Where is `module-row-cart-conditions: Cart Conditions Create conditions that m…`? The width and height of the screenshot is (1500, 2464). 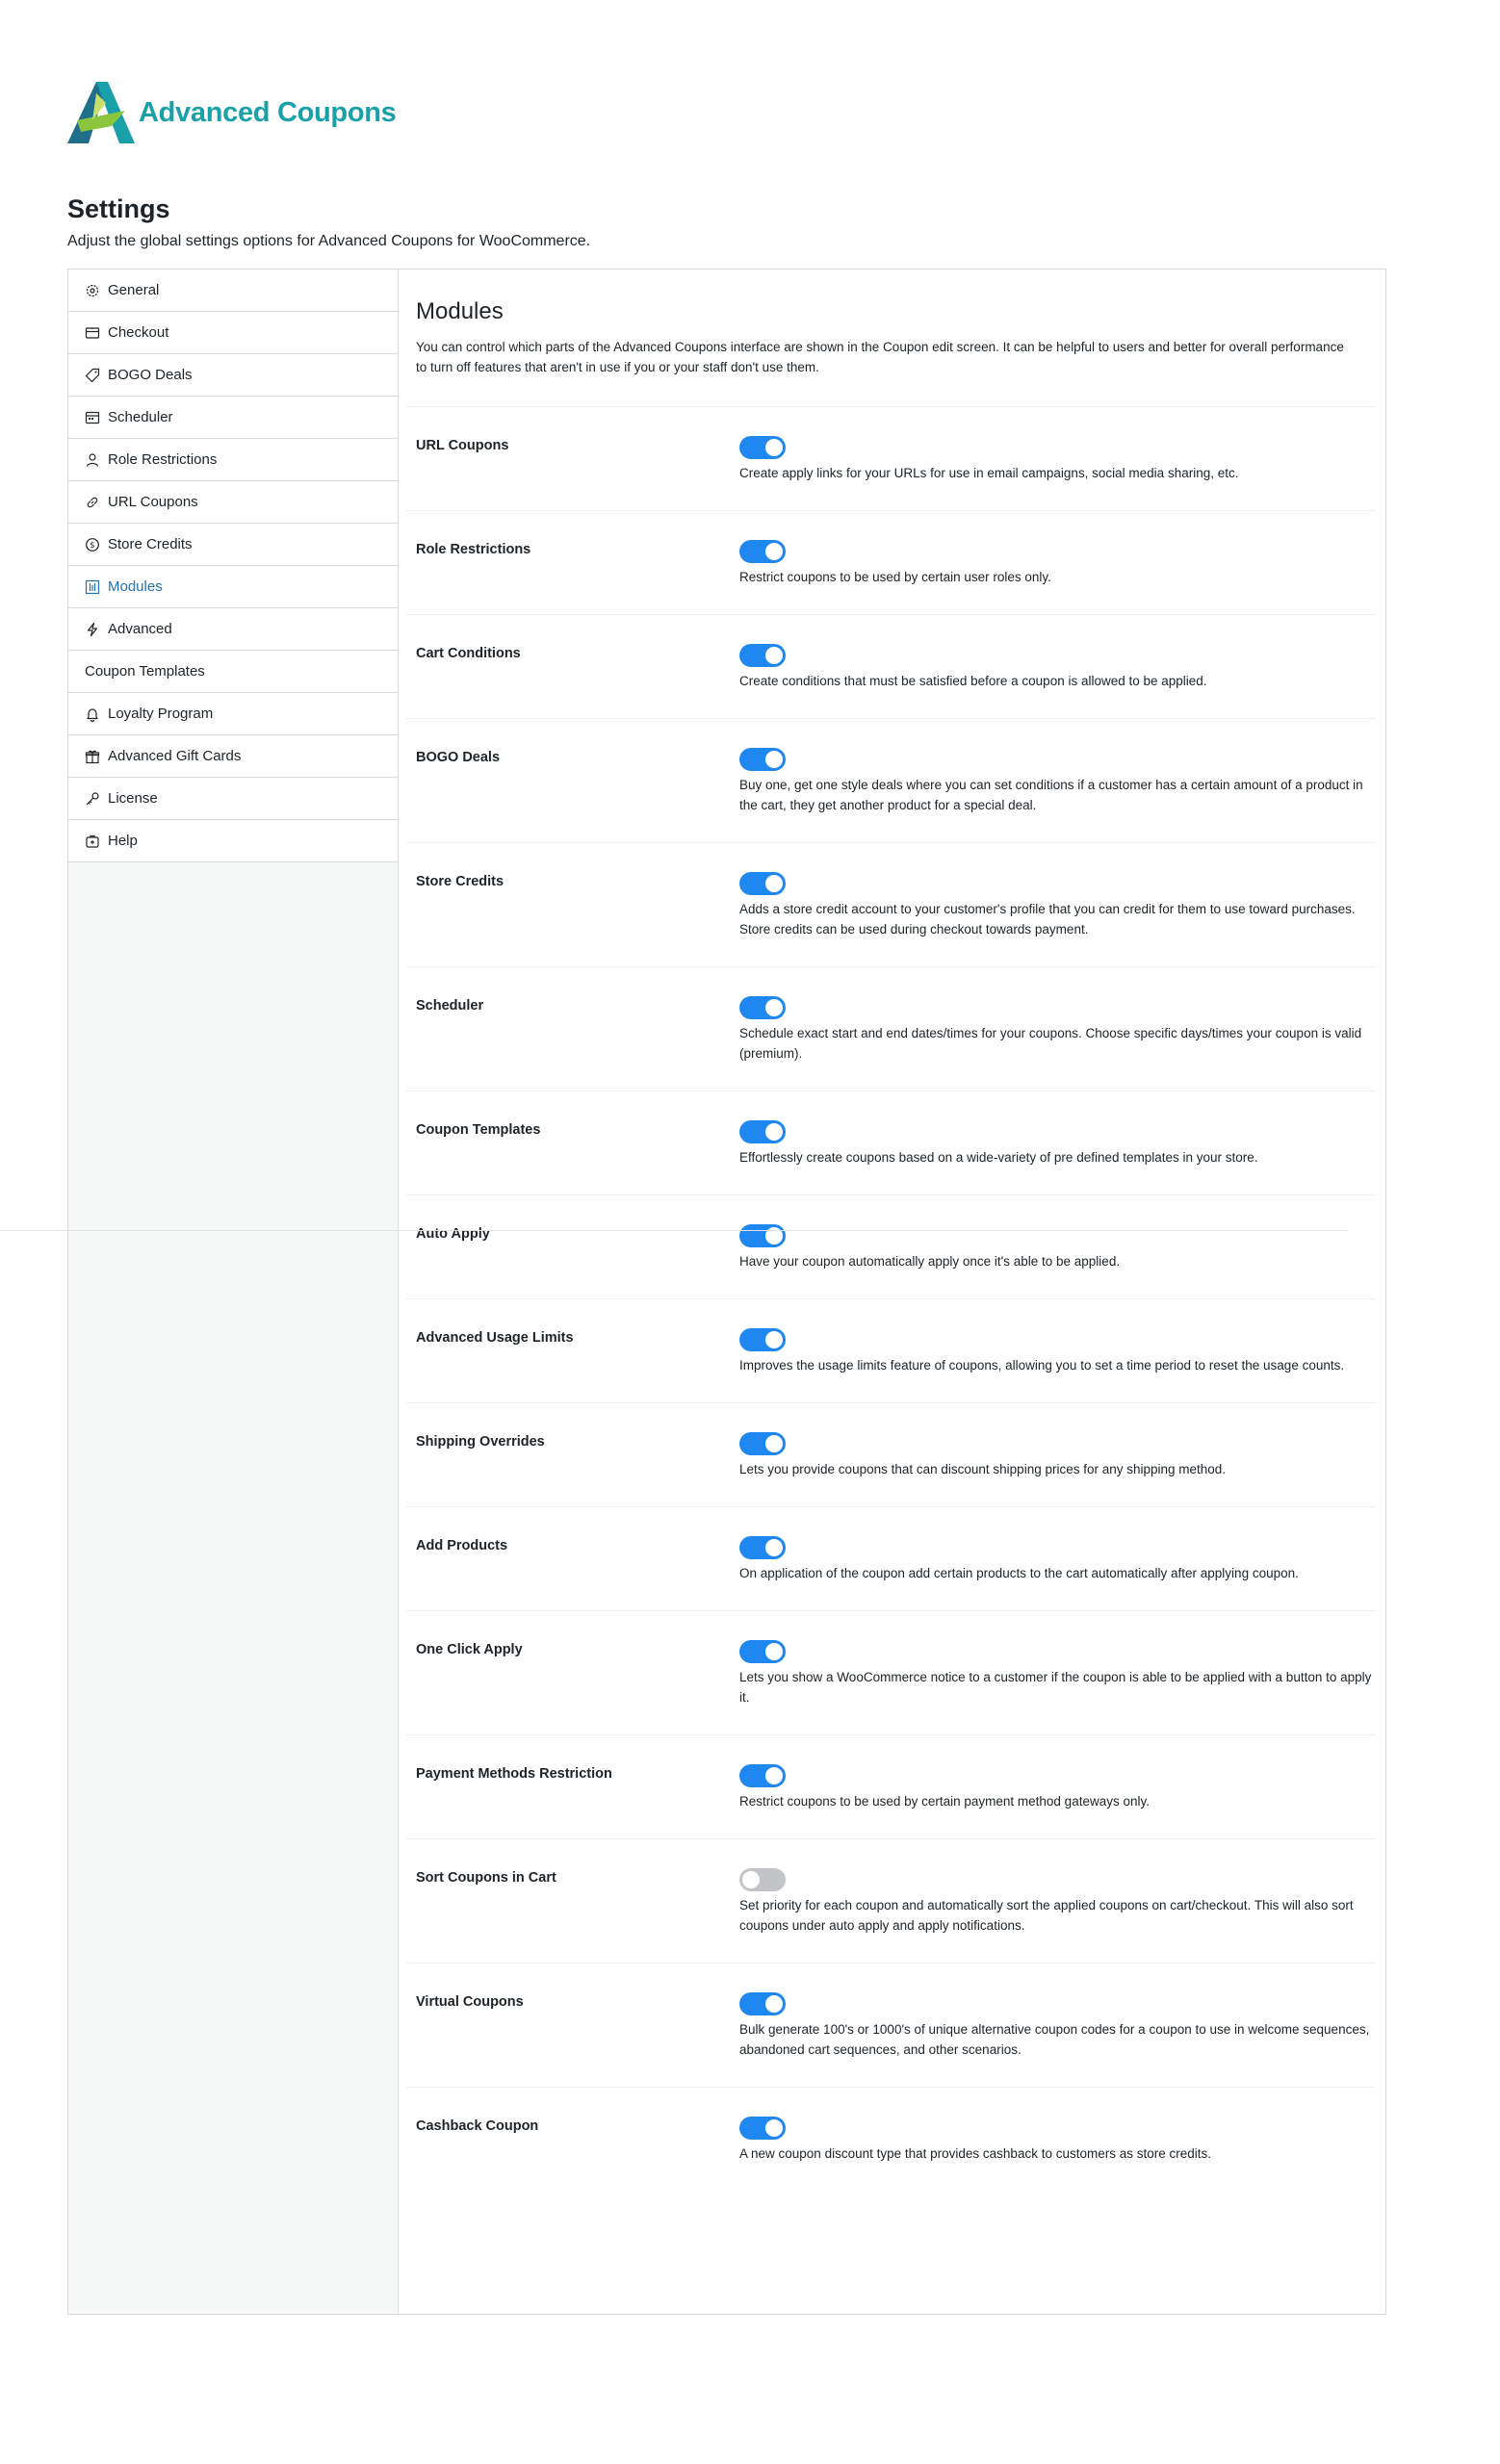 module-row-cart-conditions: Cart Conditions Create conditions that m… is located at coordinates (891, 667).